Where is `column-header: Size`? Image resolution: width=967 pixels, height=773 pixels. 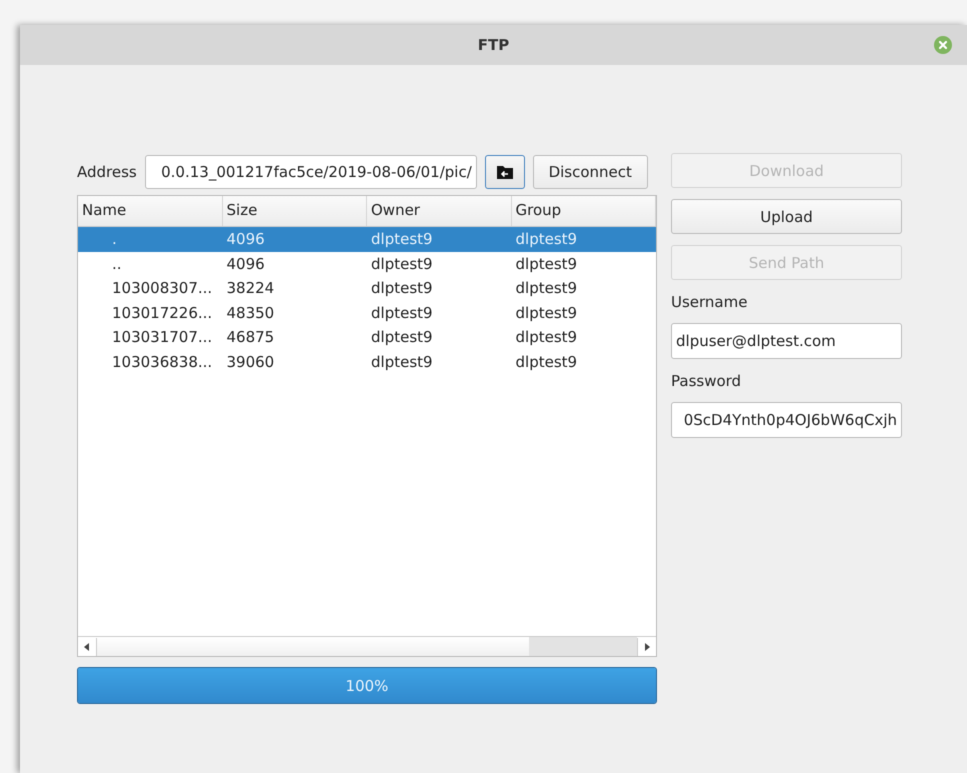 column-header: Size is located at coordinates (294, 211).